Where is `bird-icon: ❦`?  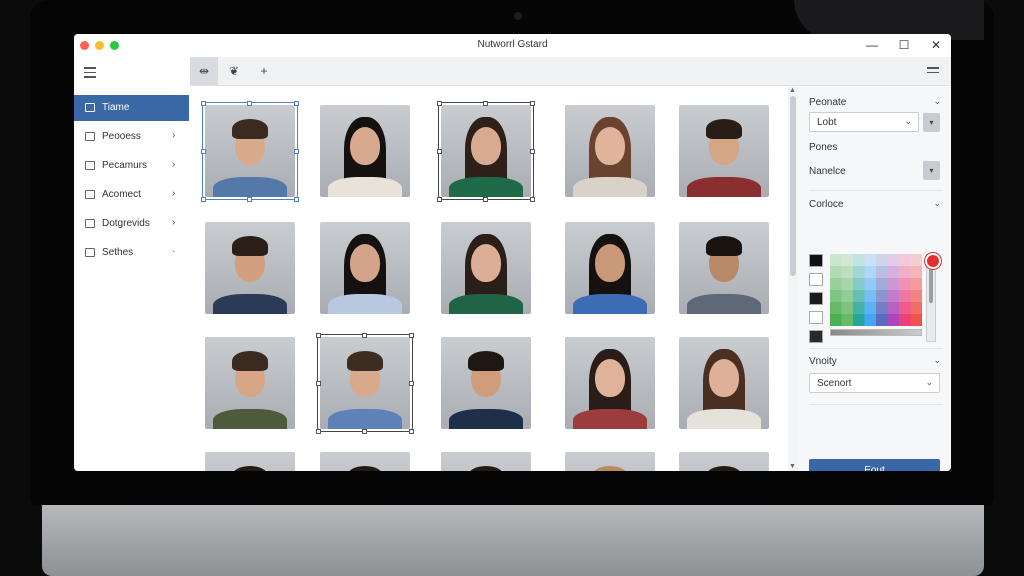
bird-icon: ❦ is located at coordinates (234, 71).